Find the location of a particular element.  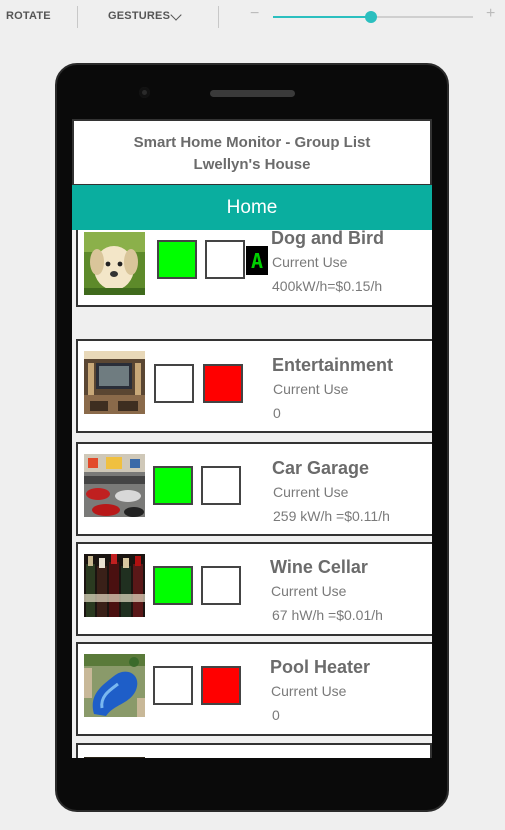

car-garage-photo is located at coordinates (114, 485).